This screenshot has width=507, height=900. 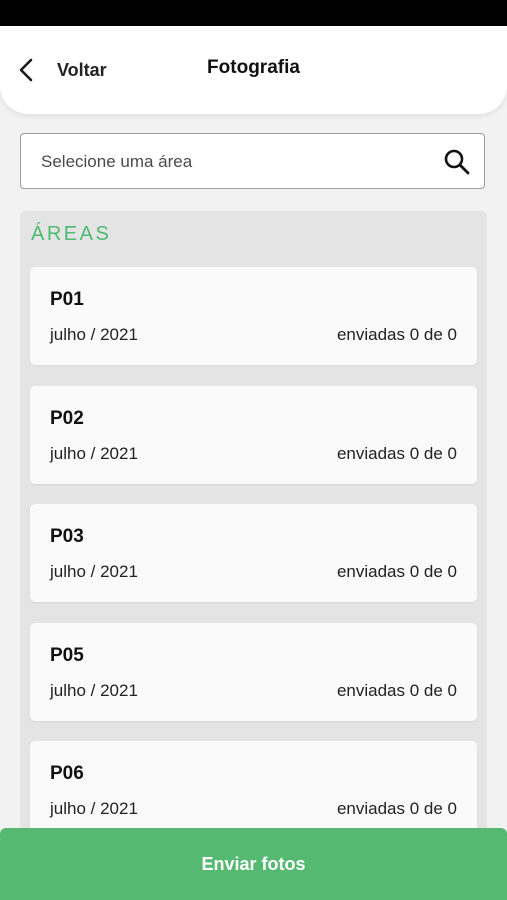 What do you see at coordinates (456, 161) in the screenshot?
I see `search-icon` at bounding box center [456, 161].